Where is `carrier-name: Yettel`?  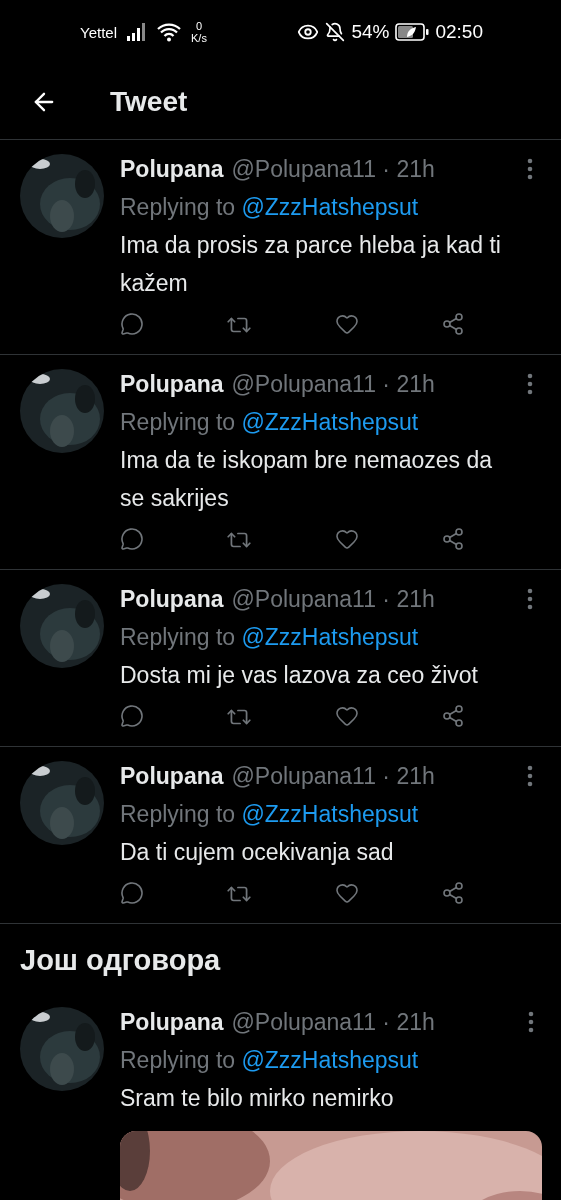 carrier-name: Yettel is located at coordinates (98, 32).